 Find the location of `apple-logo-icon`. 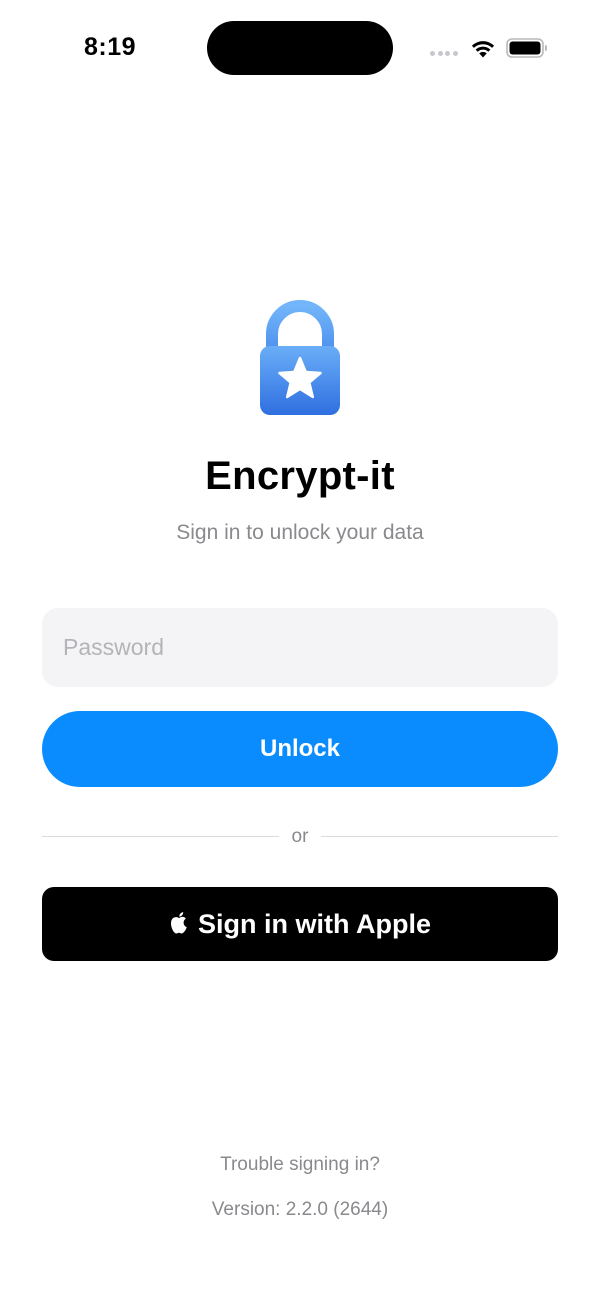

apple-logo-icon is located at coordinates (179, 922).